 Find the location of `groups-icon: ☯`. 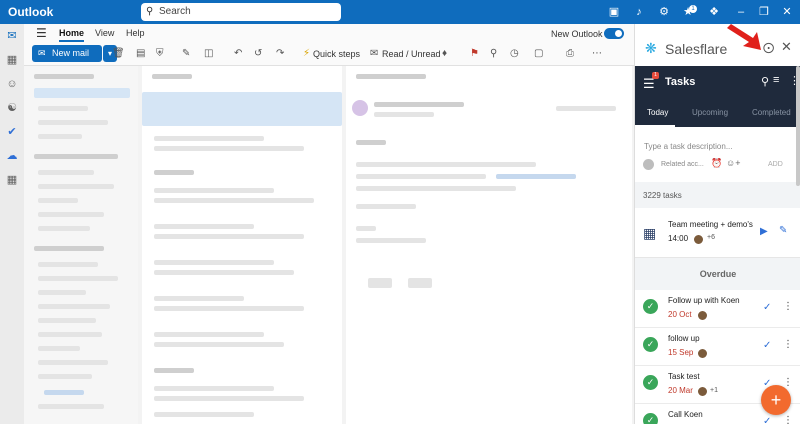

groups-icon: ☯ is located at coordinates (12, 108).